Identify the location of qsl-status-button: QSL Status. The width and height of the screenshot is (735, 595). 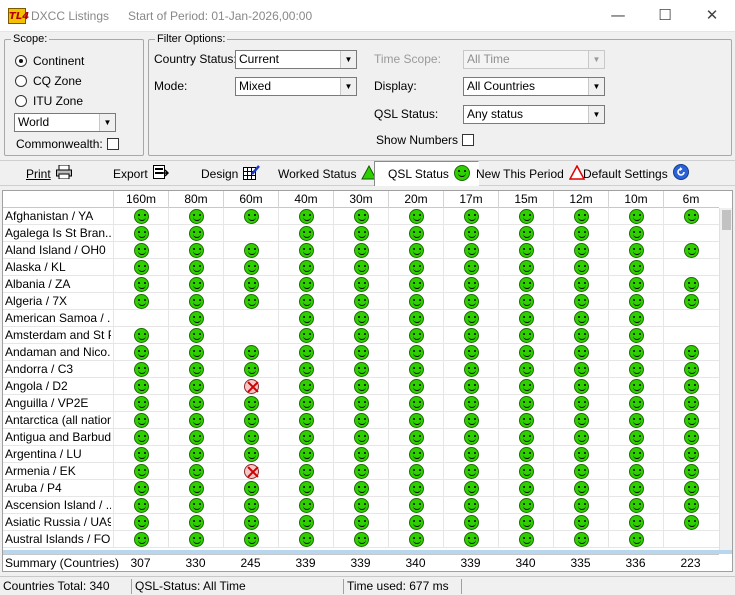
(426, 173).